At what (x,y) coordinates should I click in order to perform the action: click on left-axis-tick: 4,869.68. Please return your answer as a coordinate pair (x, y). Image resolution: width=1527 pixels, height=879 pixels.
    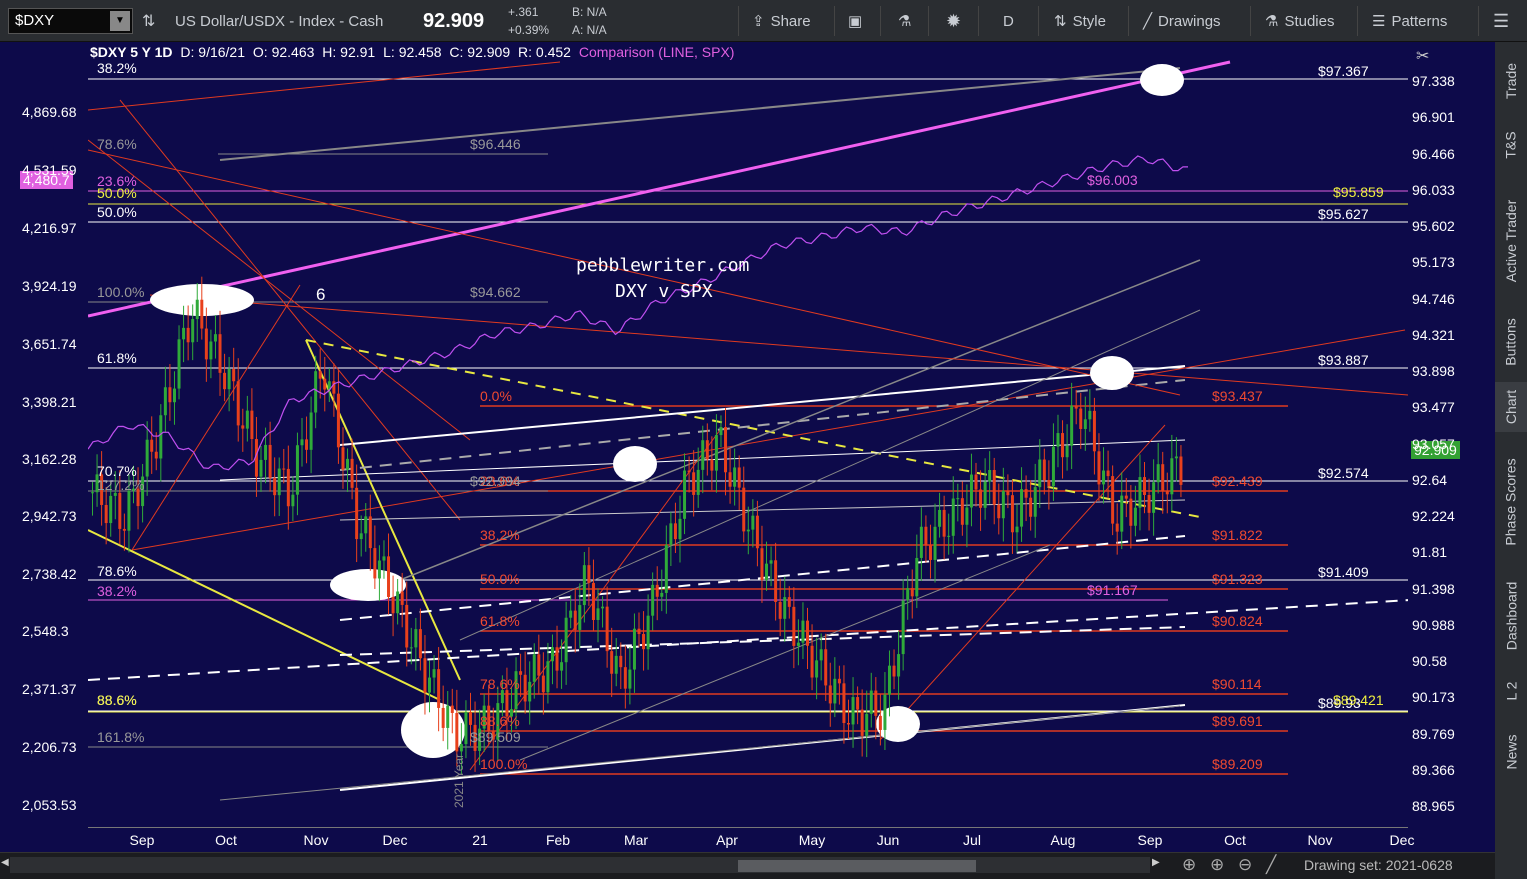
    Looking at the image, I should click on (49, 112).